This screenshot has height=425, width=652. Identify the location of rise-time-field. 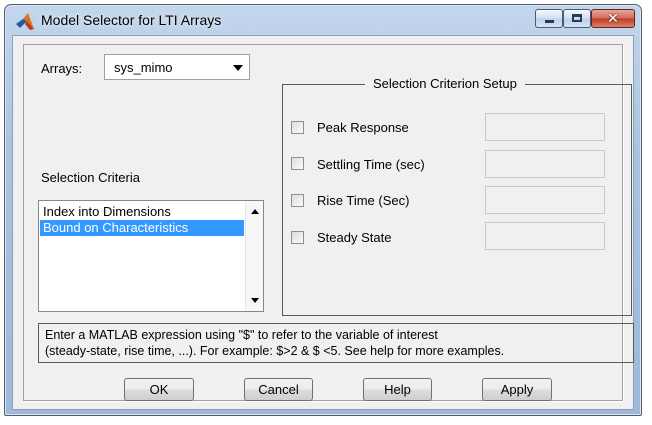
(545, 200).